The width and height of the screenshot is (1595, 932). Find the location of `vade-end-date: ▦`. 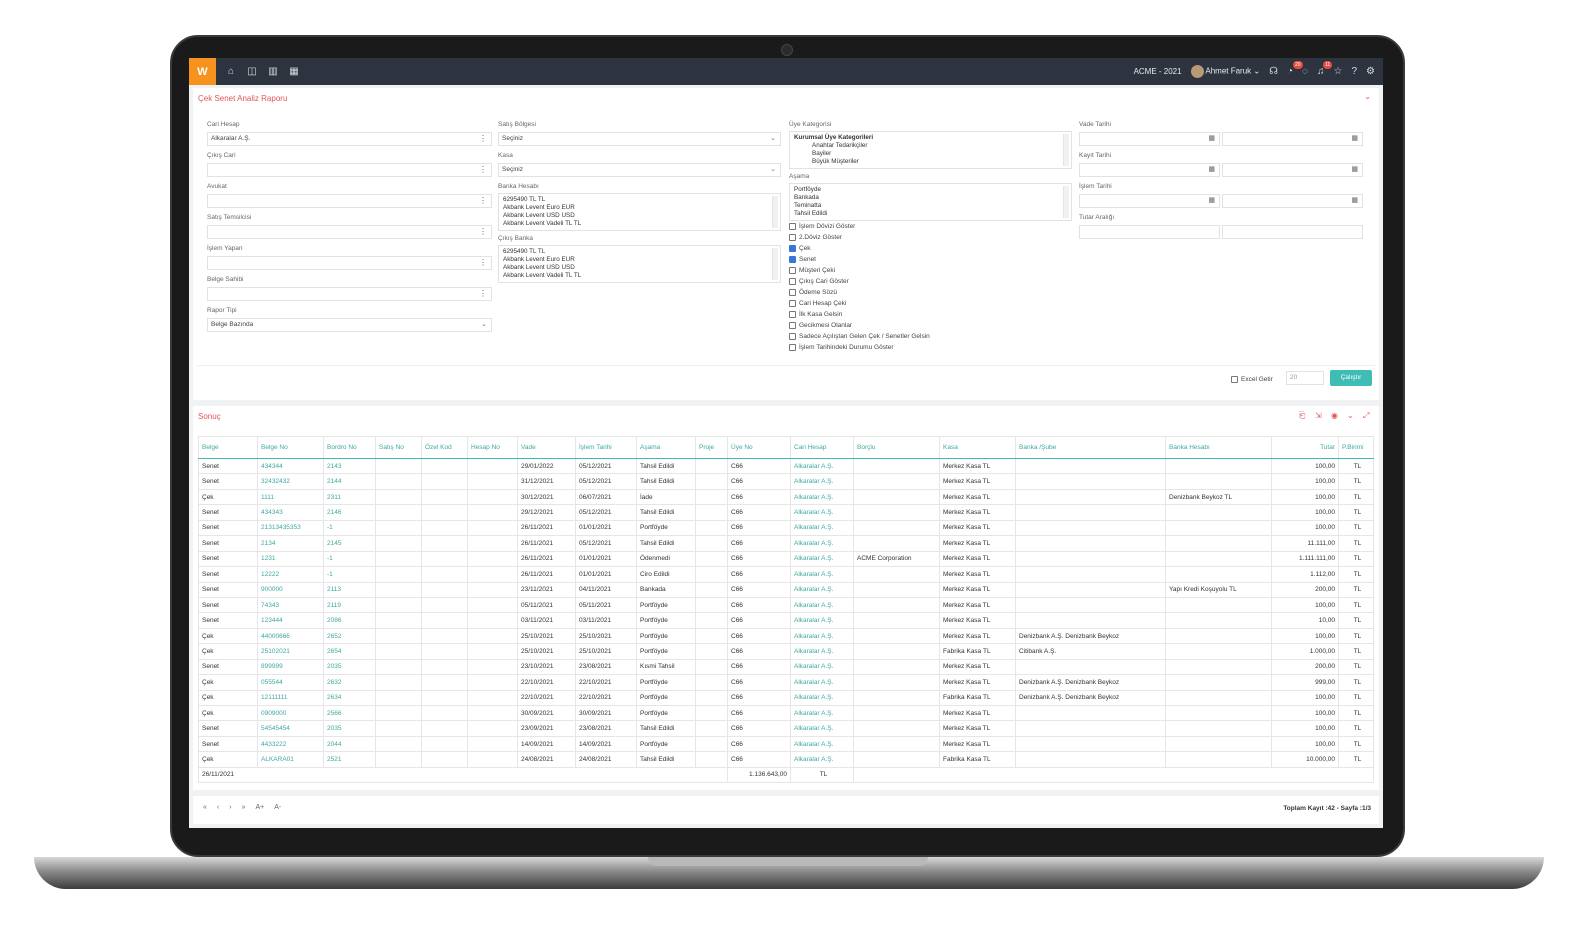

vade-end-date: ▦ is located at coordinates (1292, 139).